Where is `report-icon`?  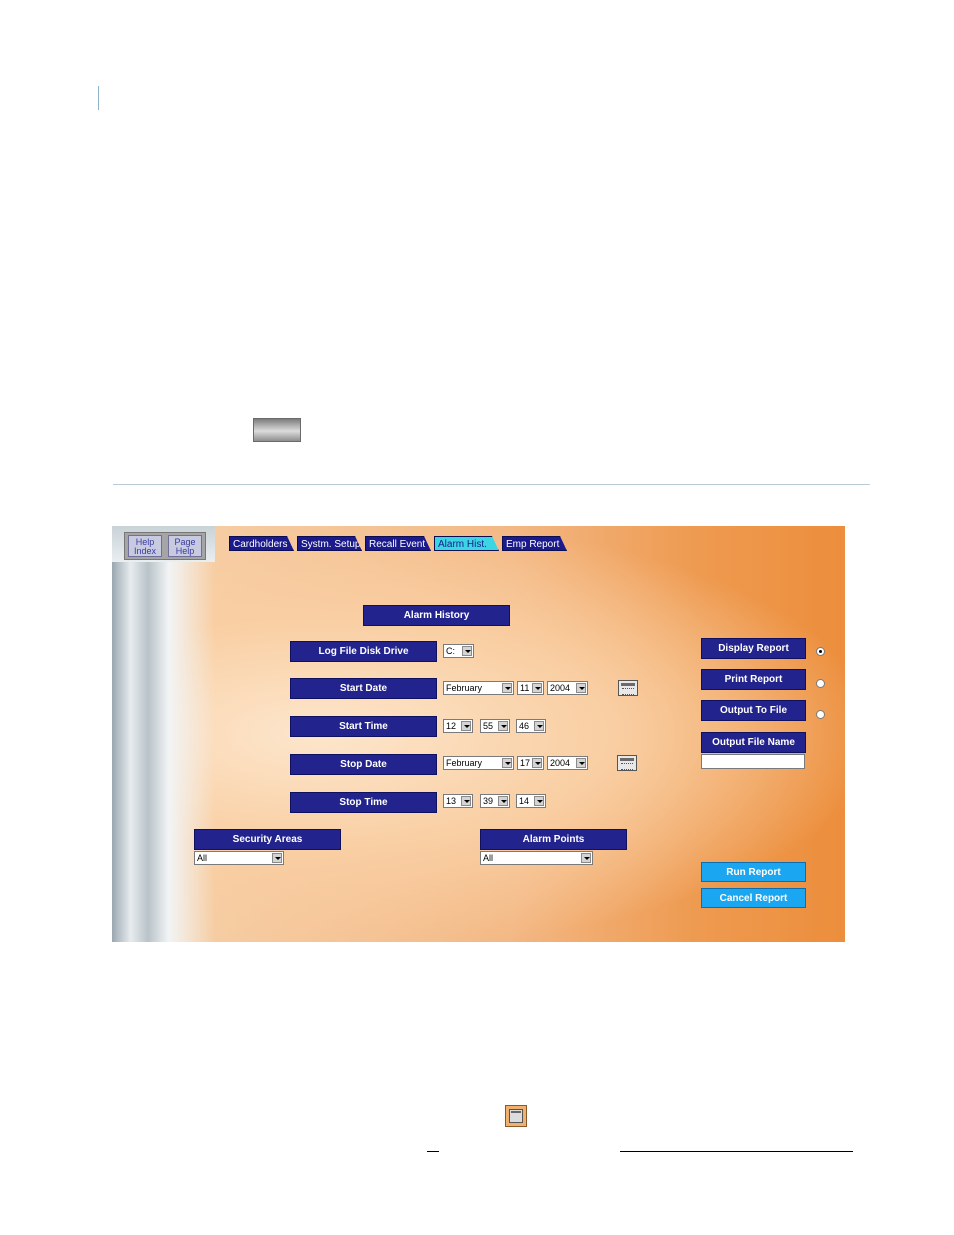
report-icon is located at coordinates (516, 1116).